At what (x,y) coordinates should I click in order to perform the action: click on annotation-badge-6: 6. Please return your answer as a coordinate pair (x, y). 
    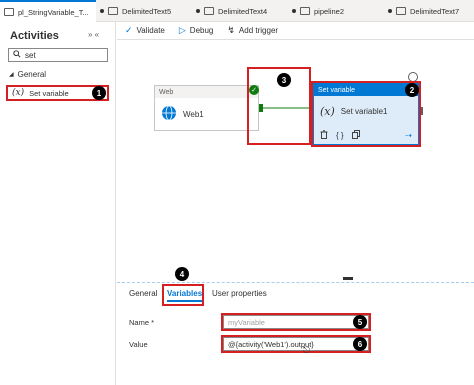
    Looking at the image, I should click on (360, 344).